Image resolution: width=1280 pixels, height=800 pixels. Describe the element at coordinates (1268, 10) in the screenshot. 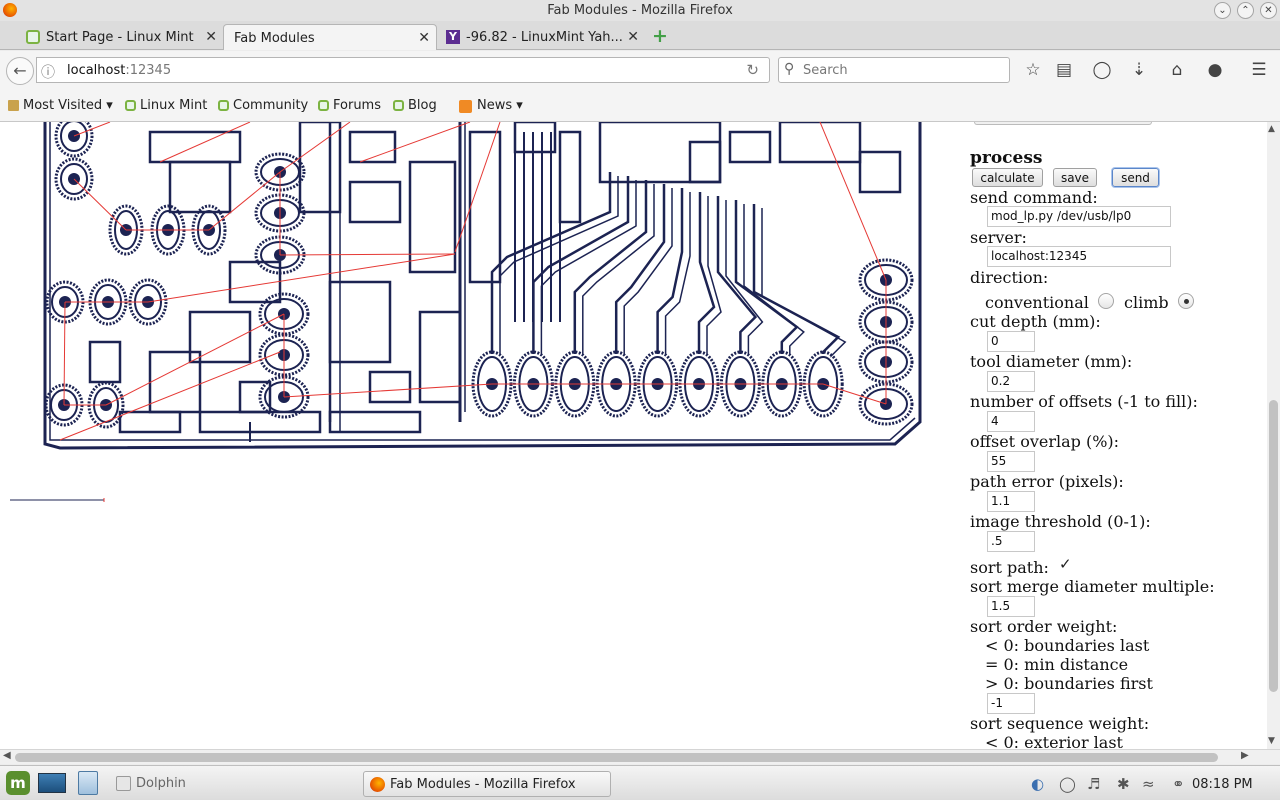

I see `close-window-button: ✕` at that location.